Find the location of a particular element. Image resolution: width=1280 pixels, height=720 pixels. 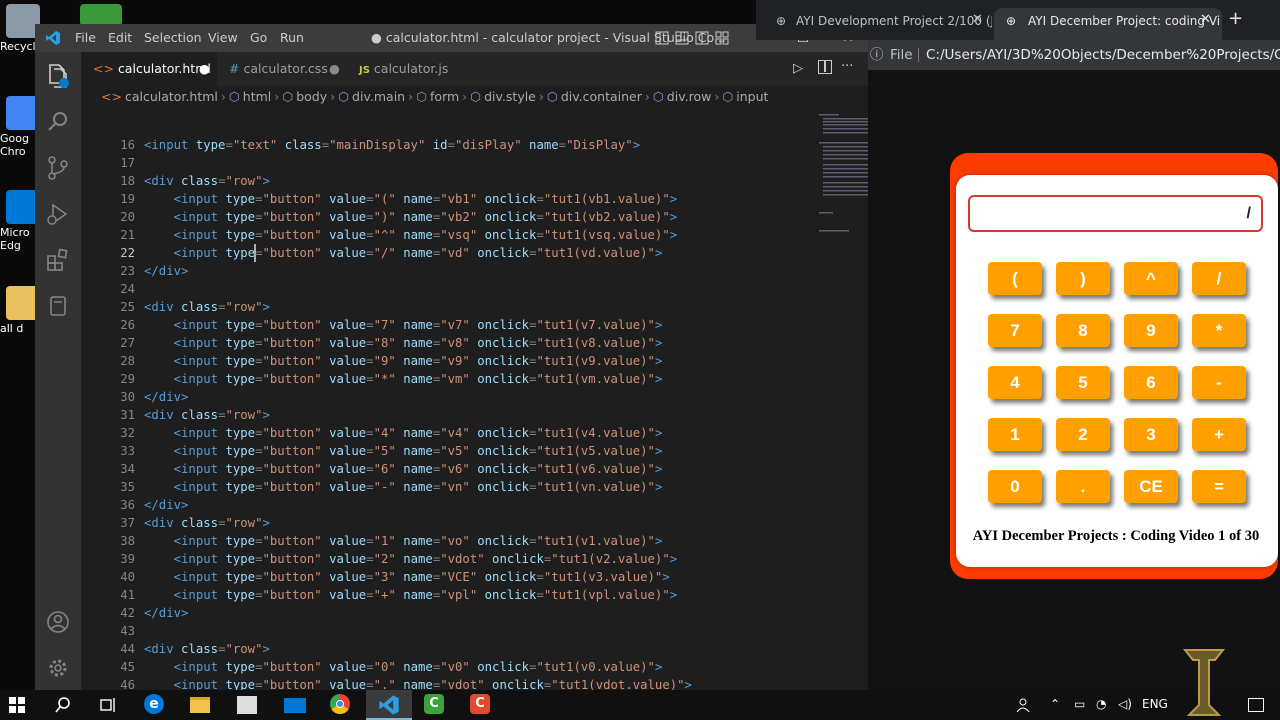

code-line: 30 </div> is located at coordinates (426, 397).